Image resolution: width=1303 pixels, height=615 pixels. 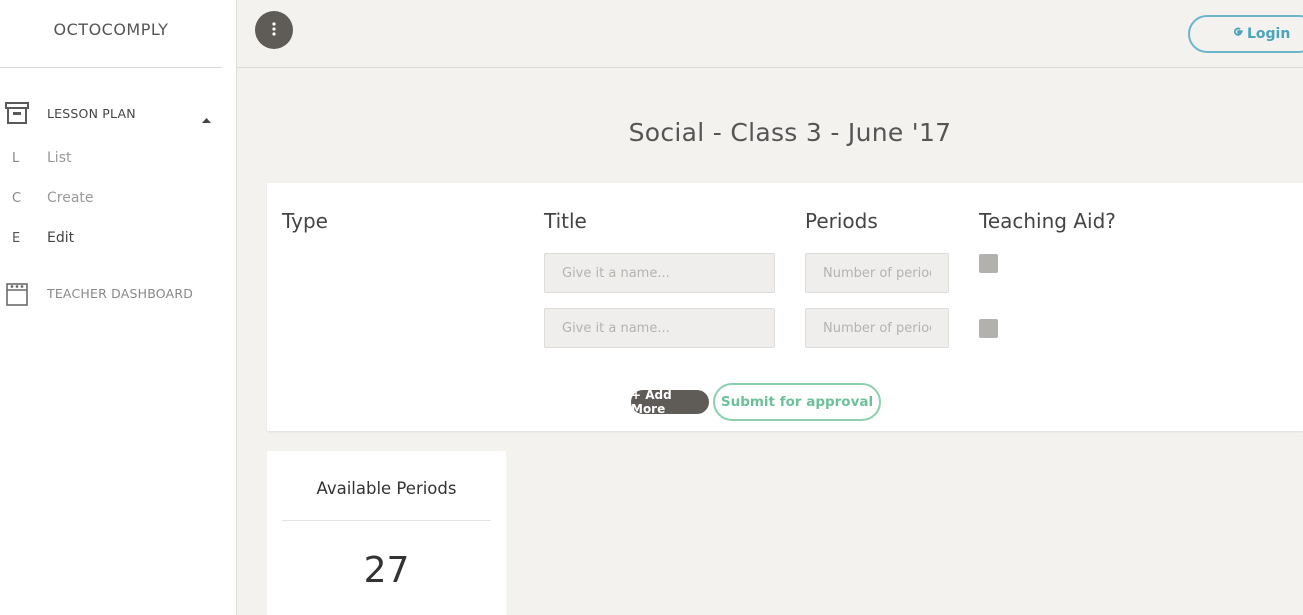 I want to click on sidebar-item-edit: E Edit, so click(x=118, y=238).